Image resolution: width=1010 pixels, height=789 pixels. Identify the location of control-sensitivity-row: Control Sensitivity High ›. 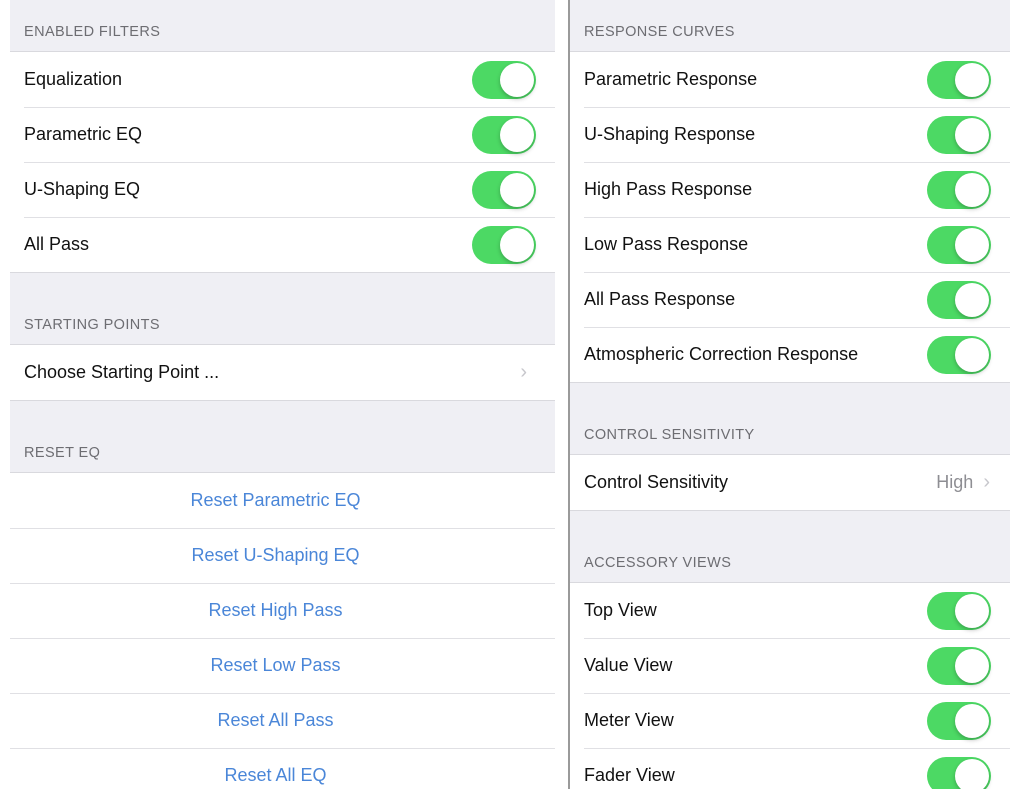
(790, 482).